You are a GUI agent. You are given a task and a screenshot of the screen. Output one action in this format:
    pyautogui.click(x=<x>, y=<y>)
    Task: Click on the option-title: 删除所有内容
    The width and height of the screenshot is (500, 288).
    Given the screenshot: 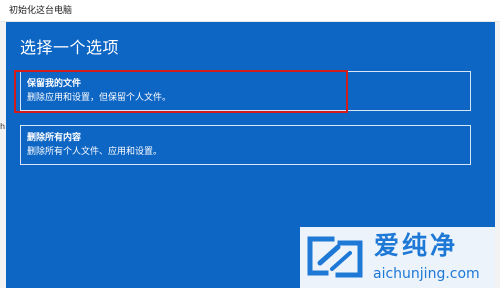 What is the action you would take?
    pyautogui.click(x=54, y=138)
    